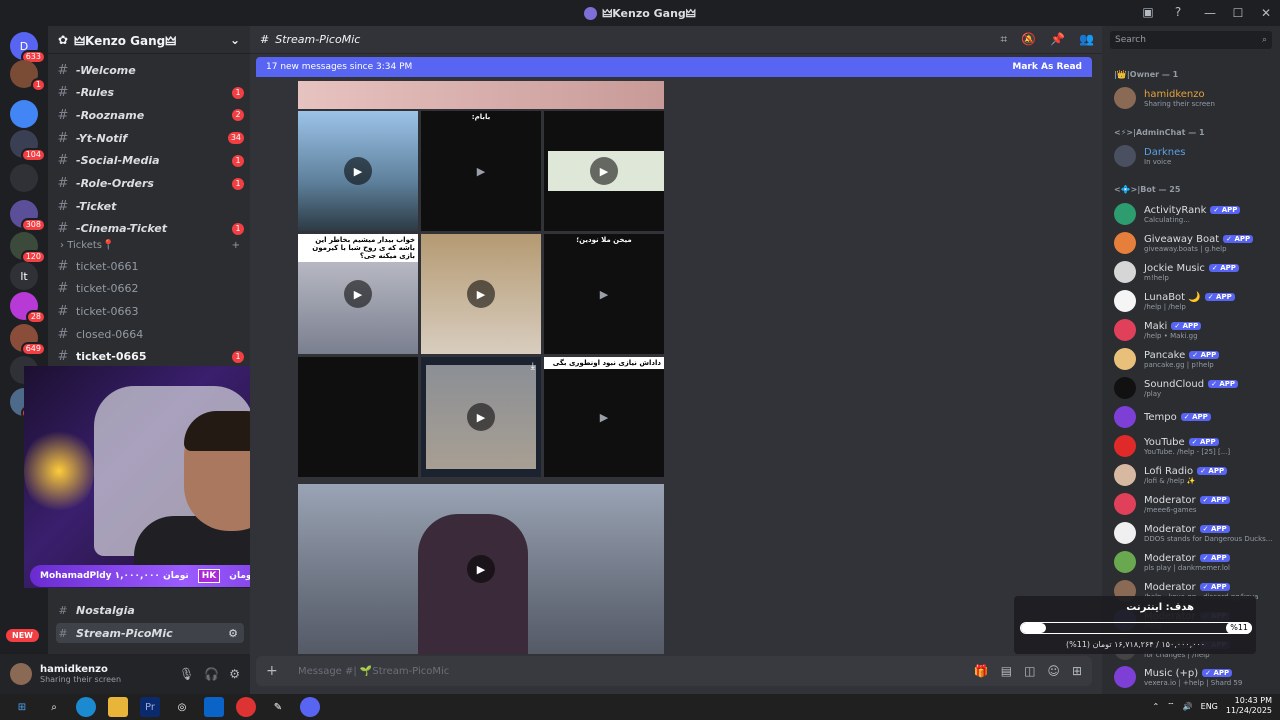  Describe the element at coordinates (1006, 671) in the screenshot. I see `gif-icon: ▤` at that location.